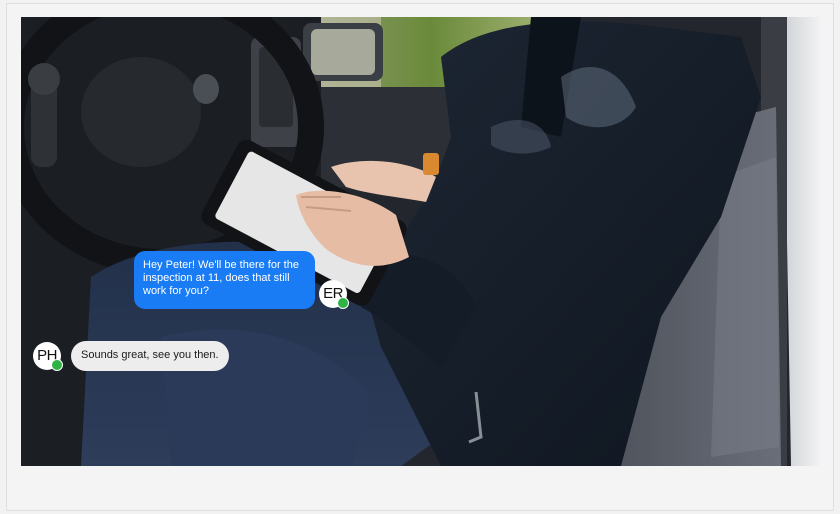  Describe the element at coordinates (48, 356) in the screenshot. I see `avatar-ph: PH` at that location.